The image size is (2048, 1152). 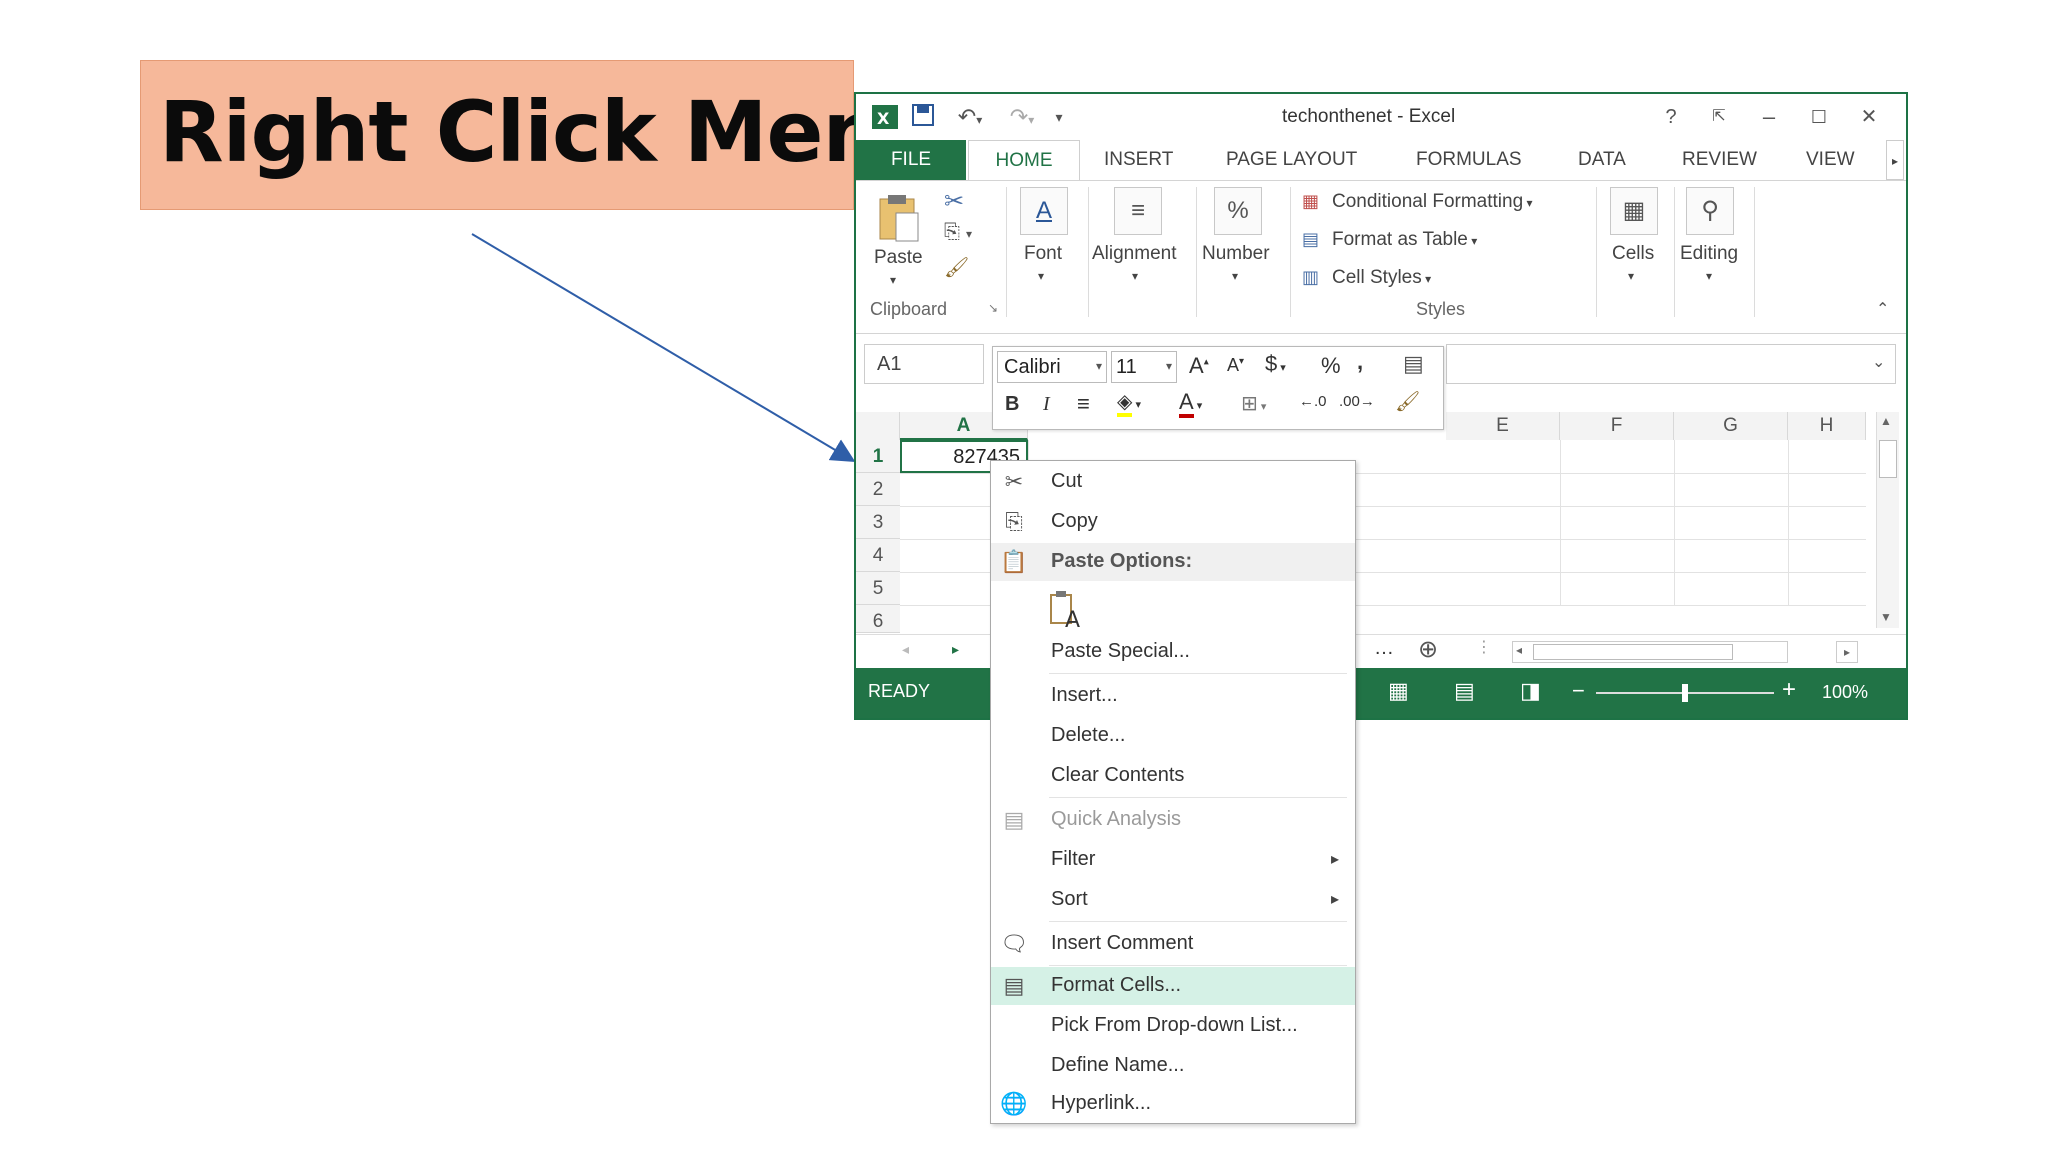 What do you see at coordinates (878, 588) in the screenshot?
I see `row-header-5: 5` at bounding box center [878, 588].